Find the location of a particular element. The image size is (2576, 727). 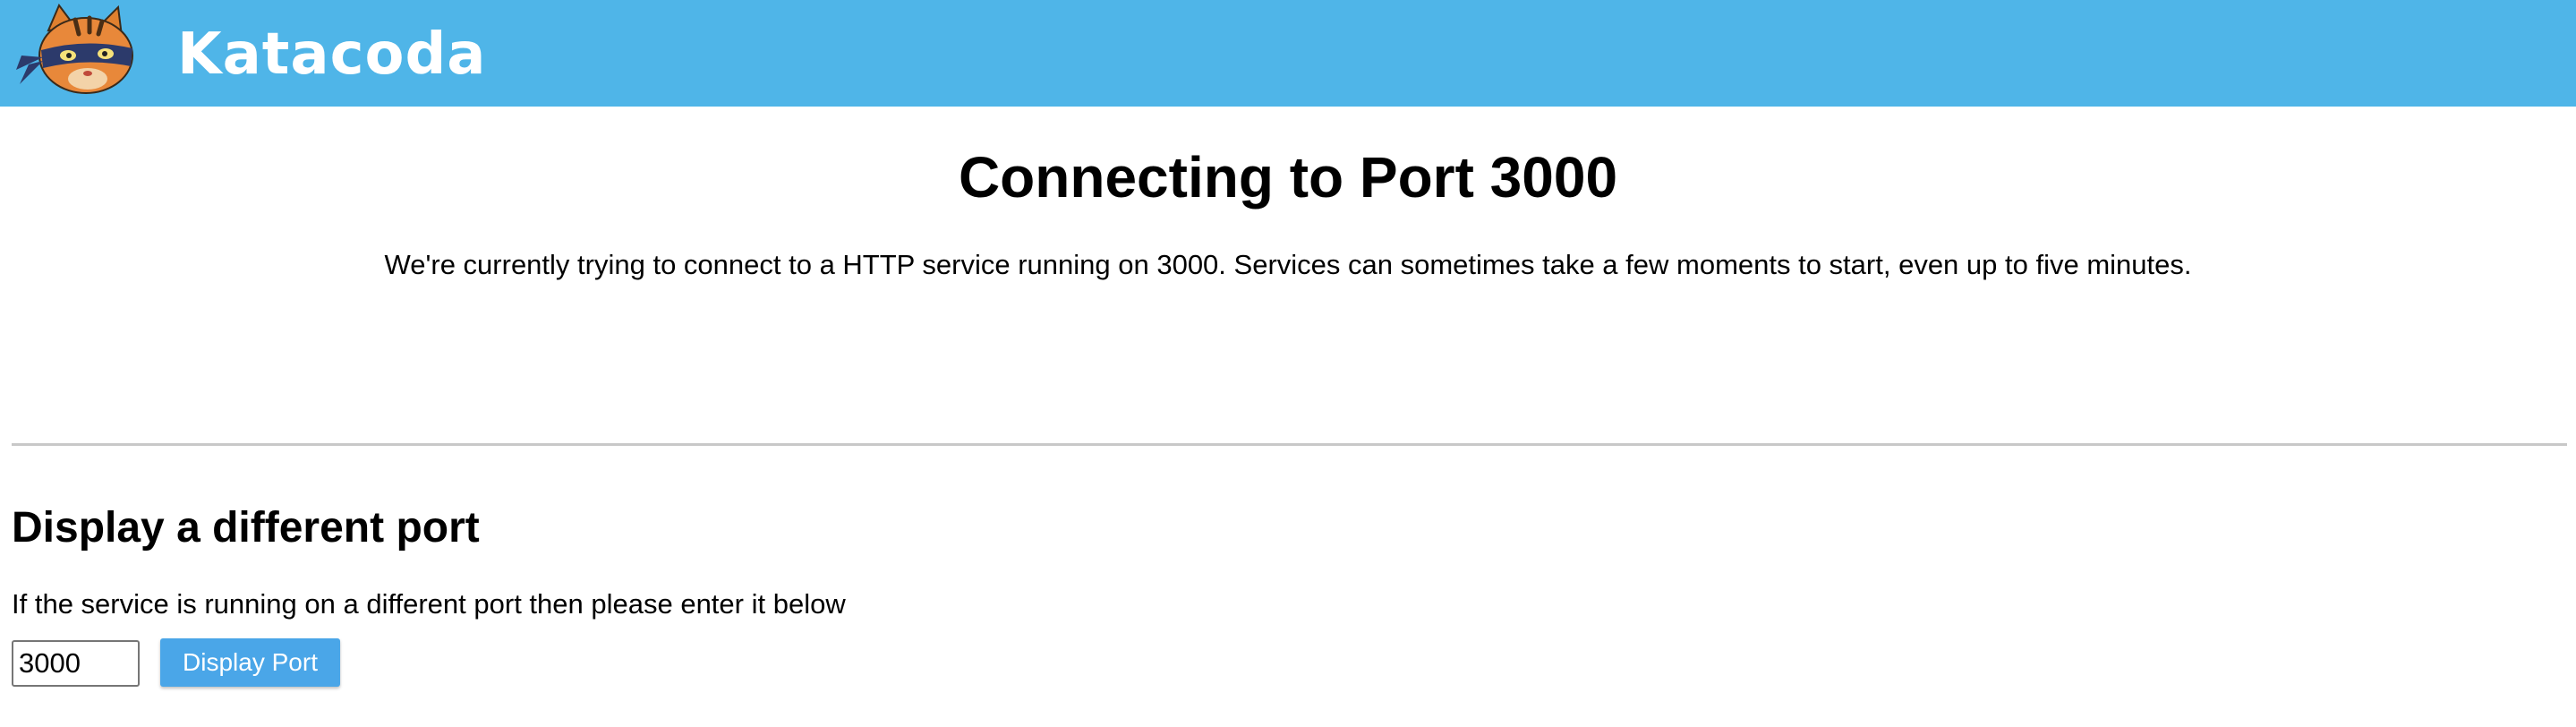

port-number-input is located at coordinates (76, 663).